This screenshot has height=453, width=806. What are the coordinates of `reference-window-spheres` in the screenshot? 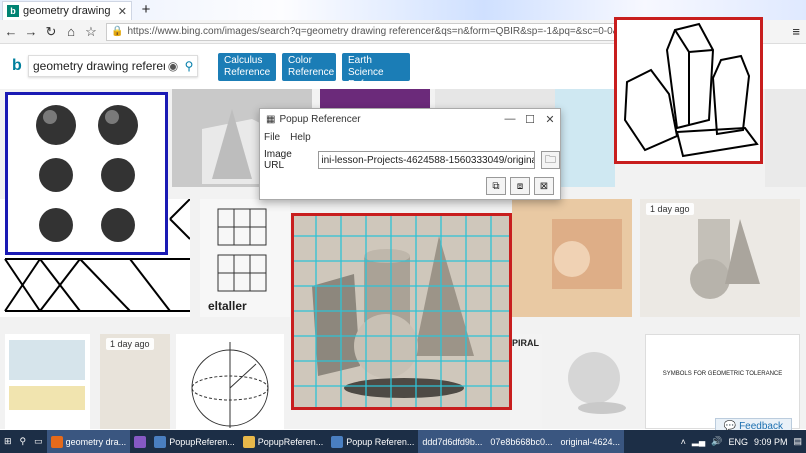 It's located at (86, 173).